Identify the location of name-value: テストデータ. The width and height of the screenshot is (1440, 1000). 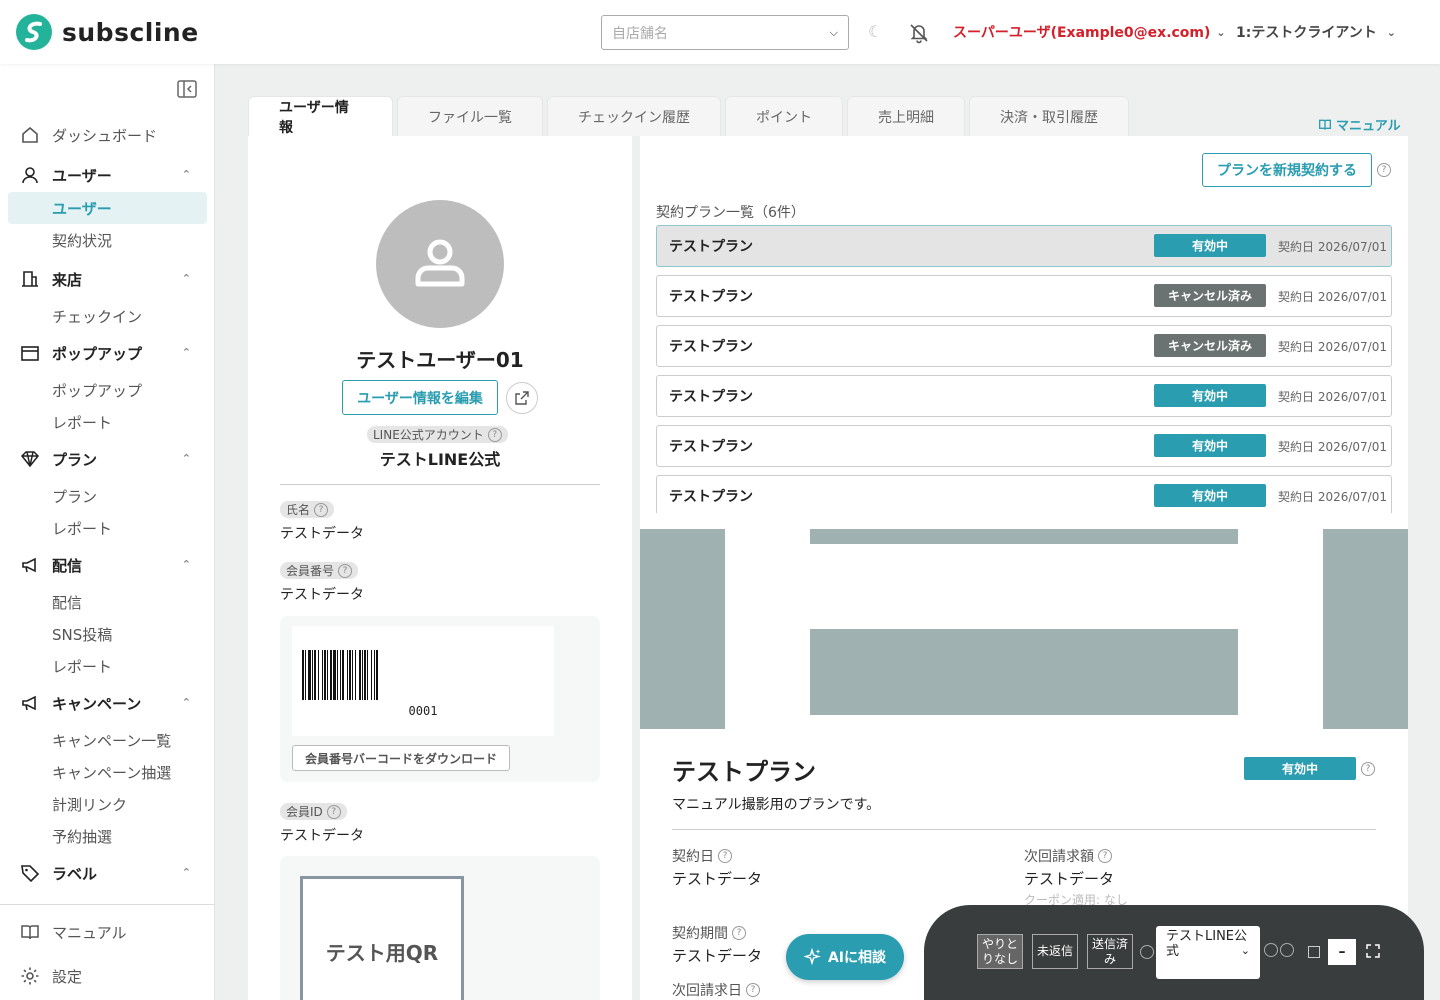
(322, 534).